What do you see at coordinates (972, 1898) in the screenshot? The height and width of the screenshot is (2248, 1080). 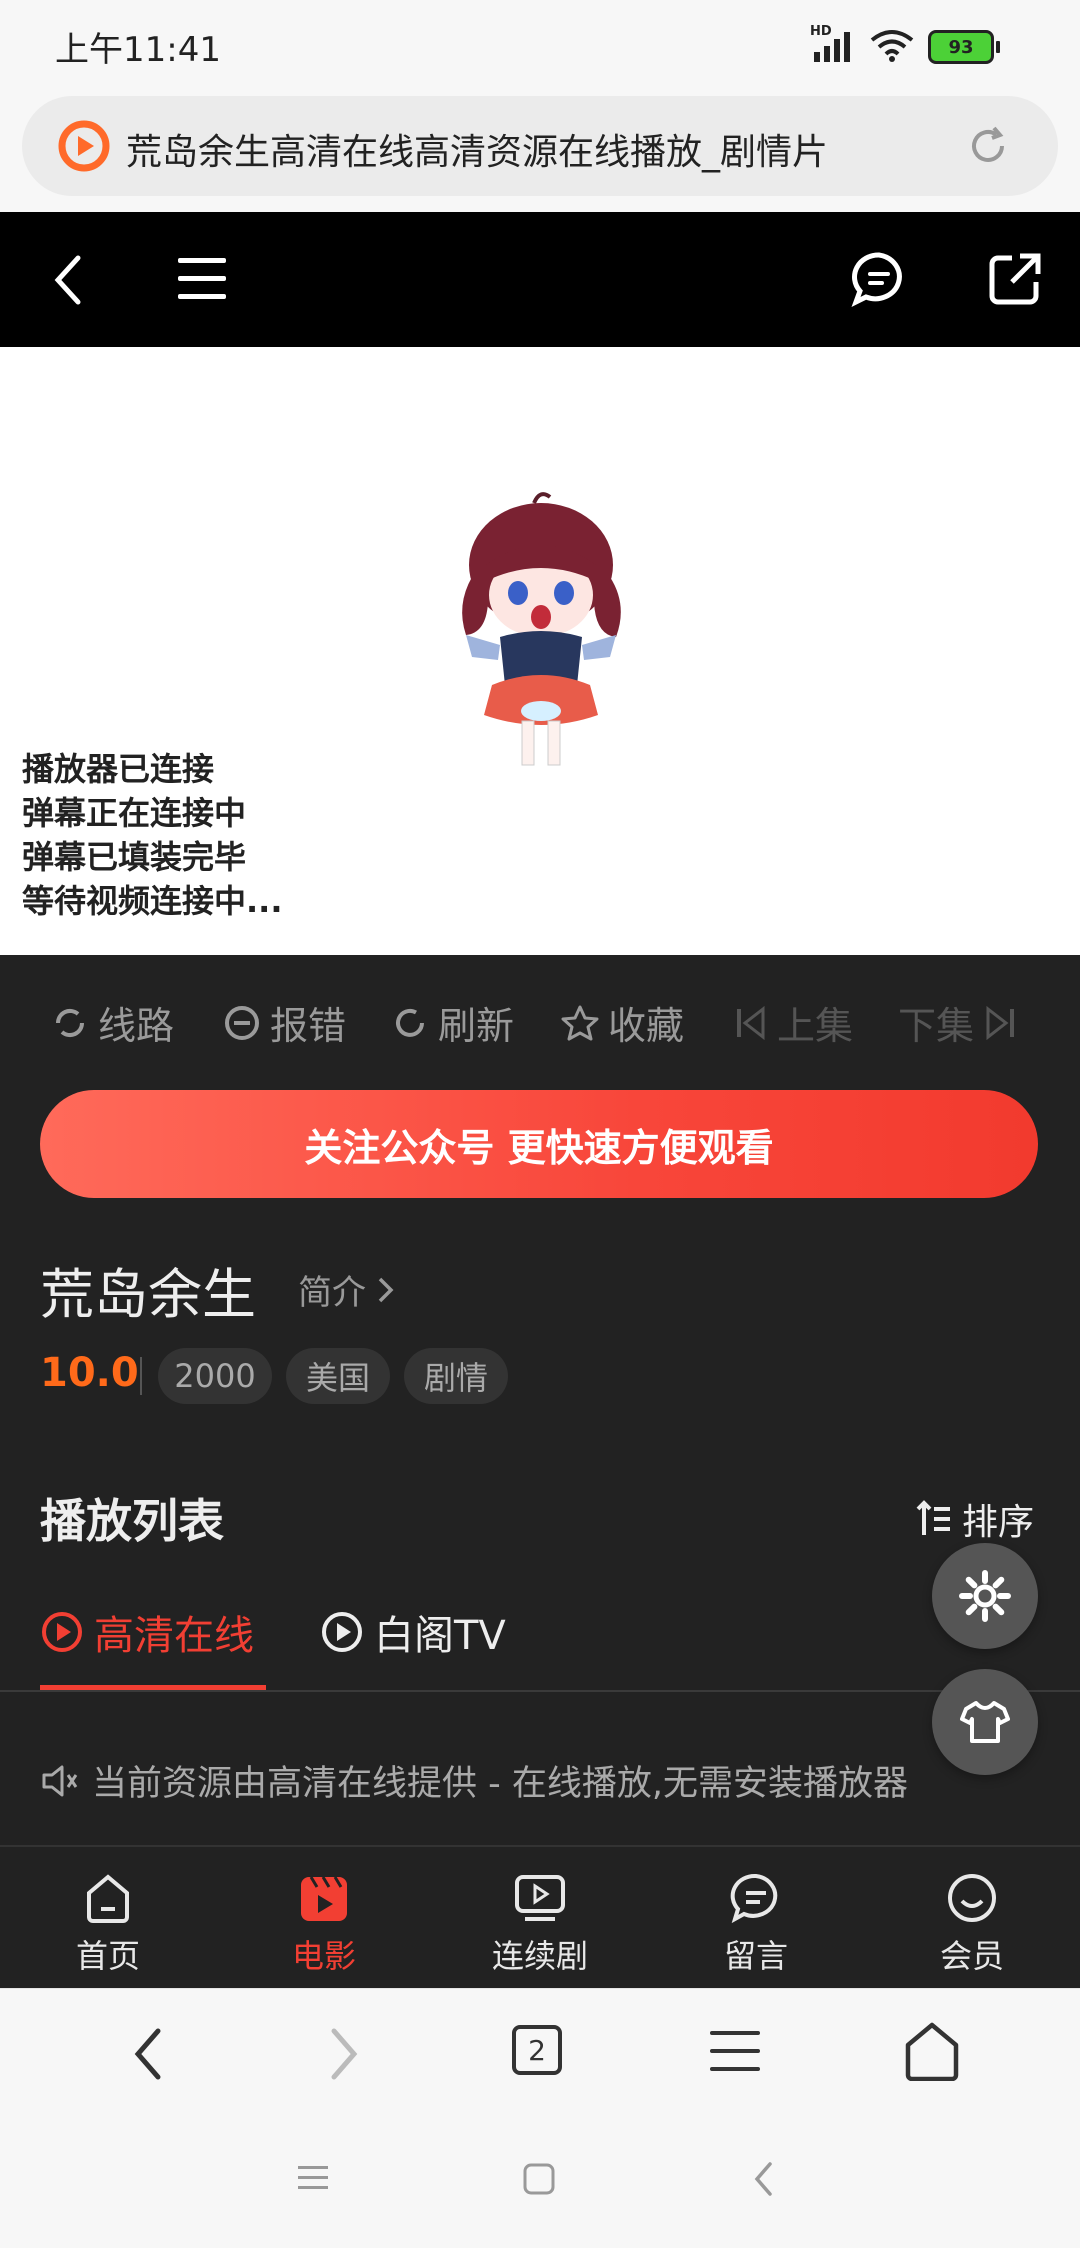 I see `smile-icon` at bounding box center [972, 1898].